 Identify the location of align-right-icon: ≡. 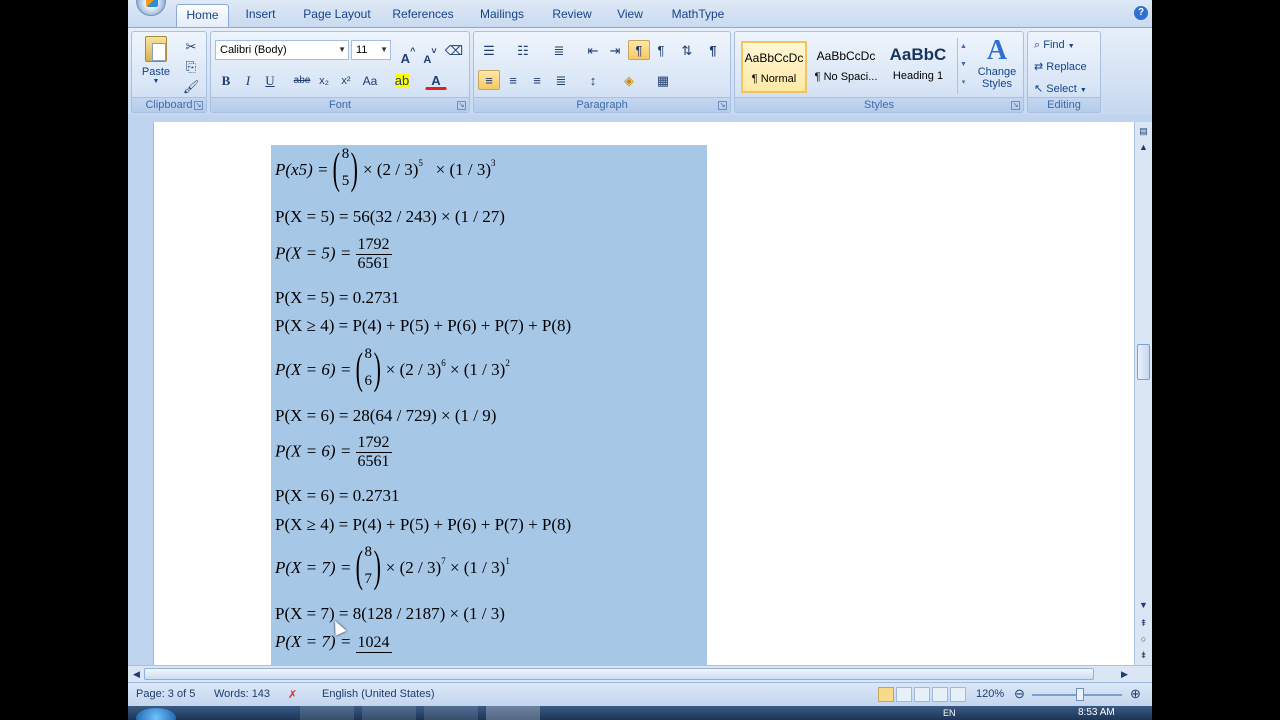
(537, 80).